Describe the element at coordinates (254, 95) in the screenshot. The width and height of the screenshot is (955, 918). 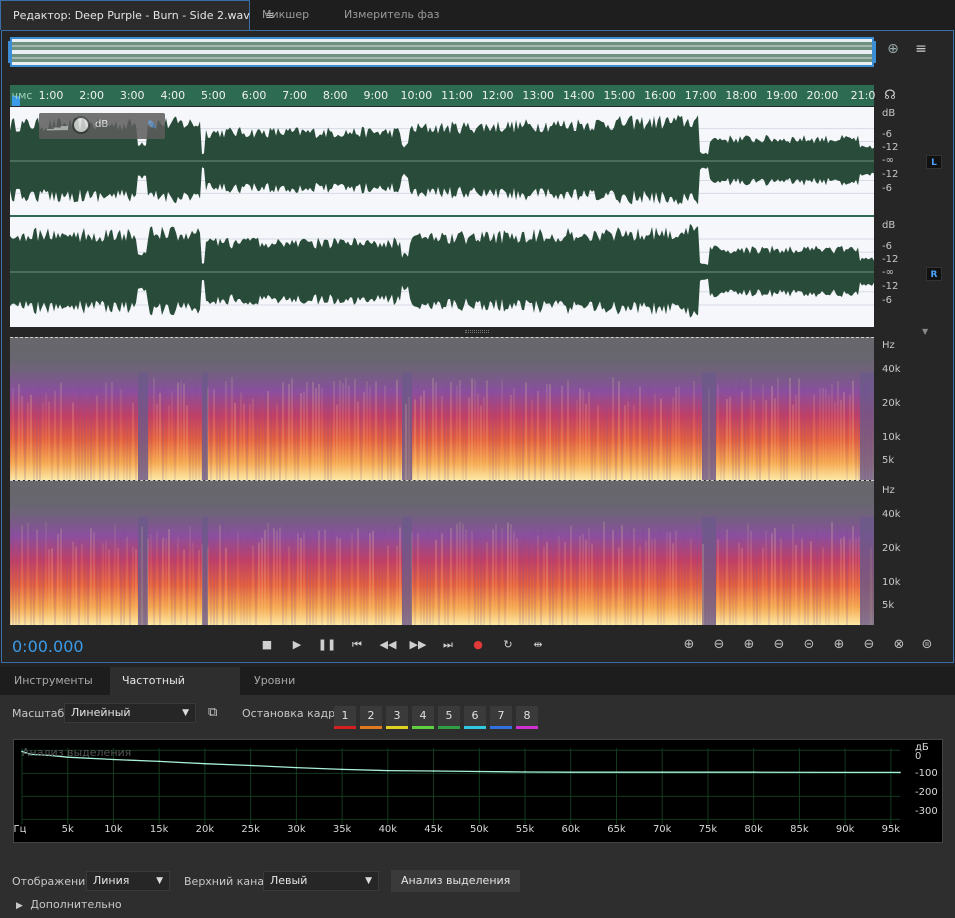
I see `ruler-tick-label: 6:00` at that location.